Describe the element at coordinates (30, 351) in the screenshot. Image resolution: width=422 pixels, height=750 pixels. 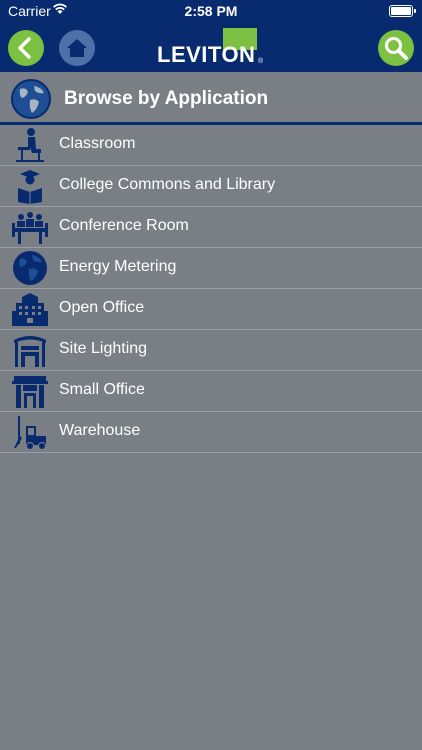
I see `site-lighting-icon` at that location.